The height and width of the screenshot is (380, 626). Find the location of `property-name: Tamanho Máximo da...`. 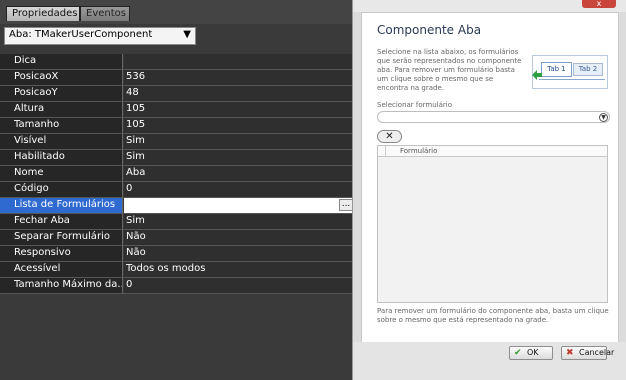

property-name: Tamanho Máximo da... is located at coordinates (61, 285).